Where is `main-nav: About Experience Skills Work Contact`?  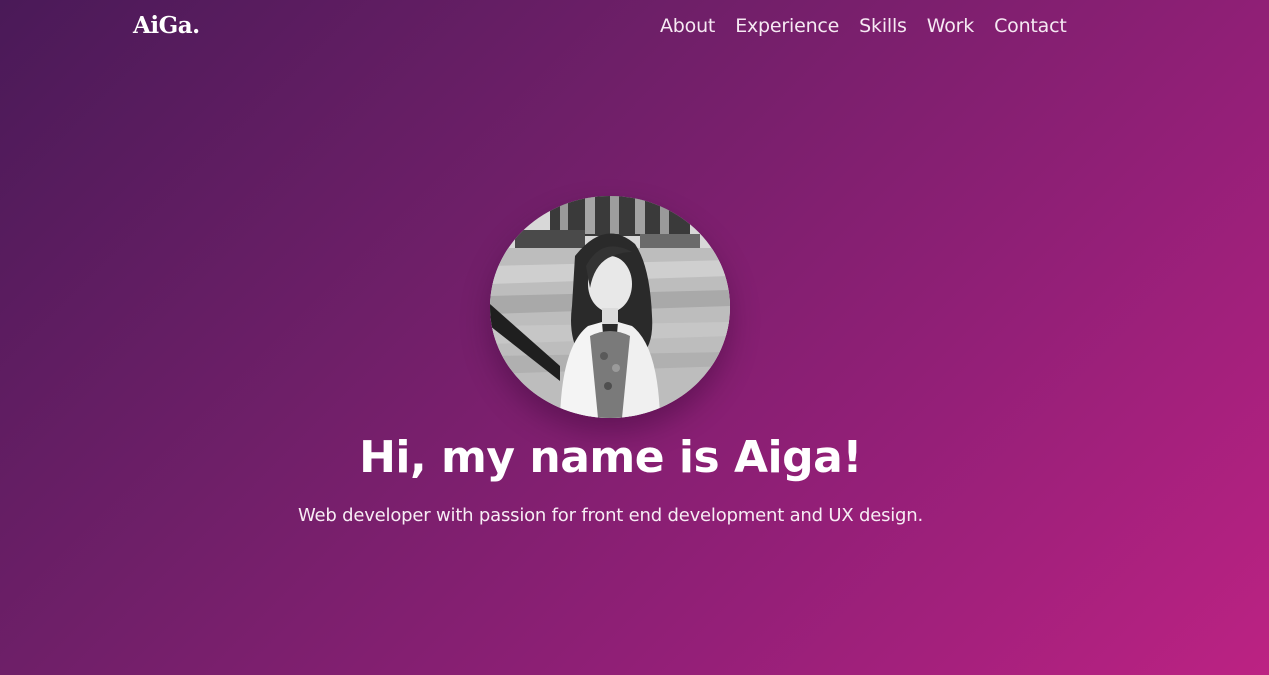
main-nav: About Experience Skills Work Contact is located at coordinates (863, 26).